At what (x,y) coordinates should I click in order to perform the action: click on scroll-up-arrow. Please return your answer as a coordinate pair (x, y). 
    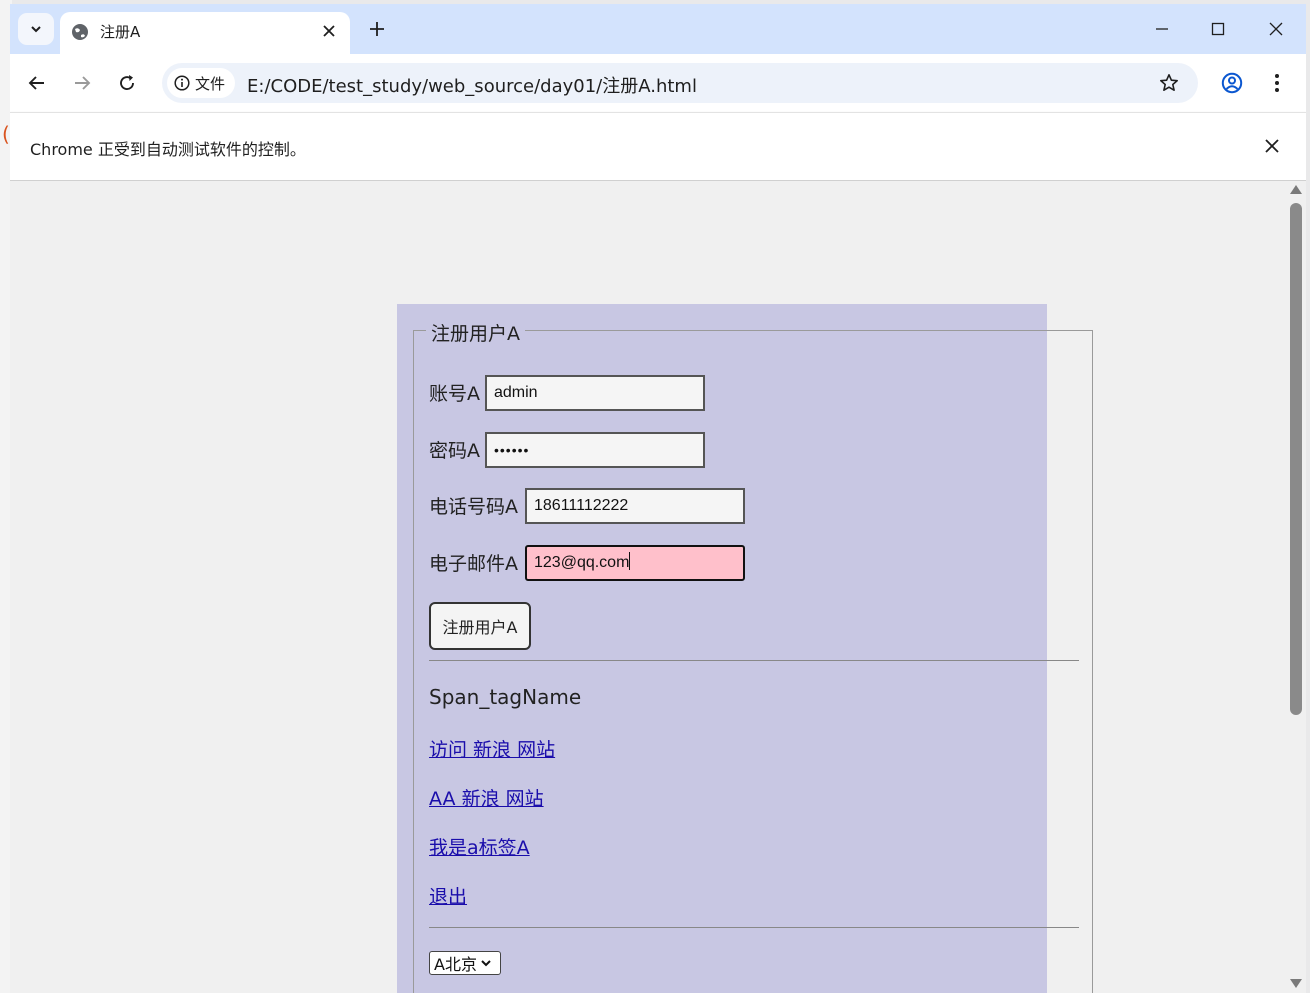
    Looking at the image, I should click on (1296, 189).